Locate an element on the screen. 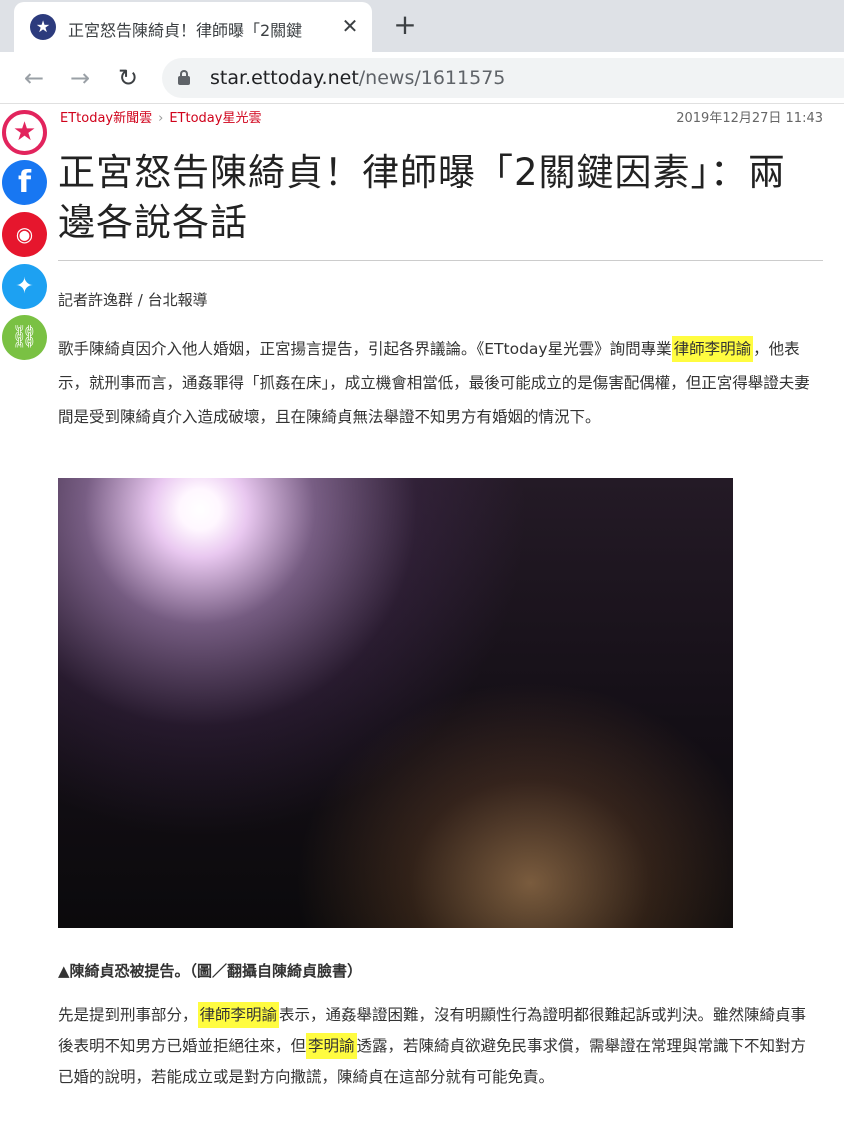 The width and height of the screenshot is (844, 1141). star-icon: ★ is located at coordinates (43, 27).